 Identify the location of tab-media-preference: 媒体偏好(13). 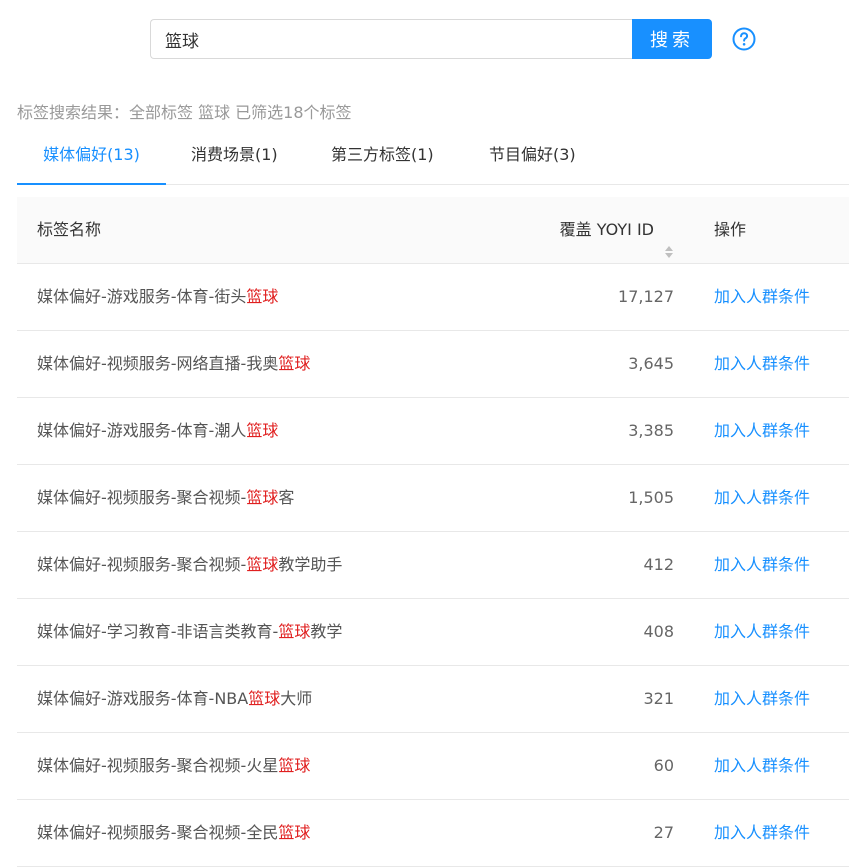
(91, 160).